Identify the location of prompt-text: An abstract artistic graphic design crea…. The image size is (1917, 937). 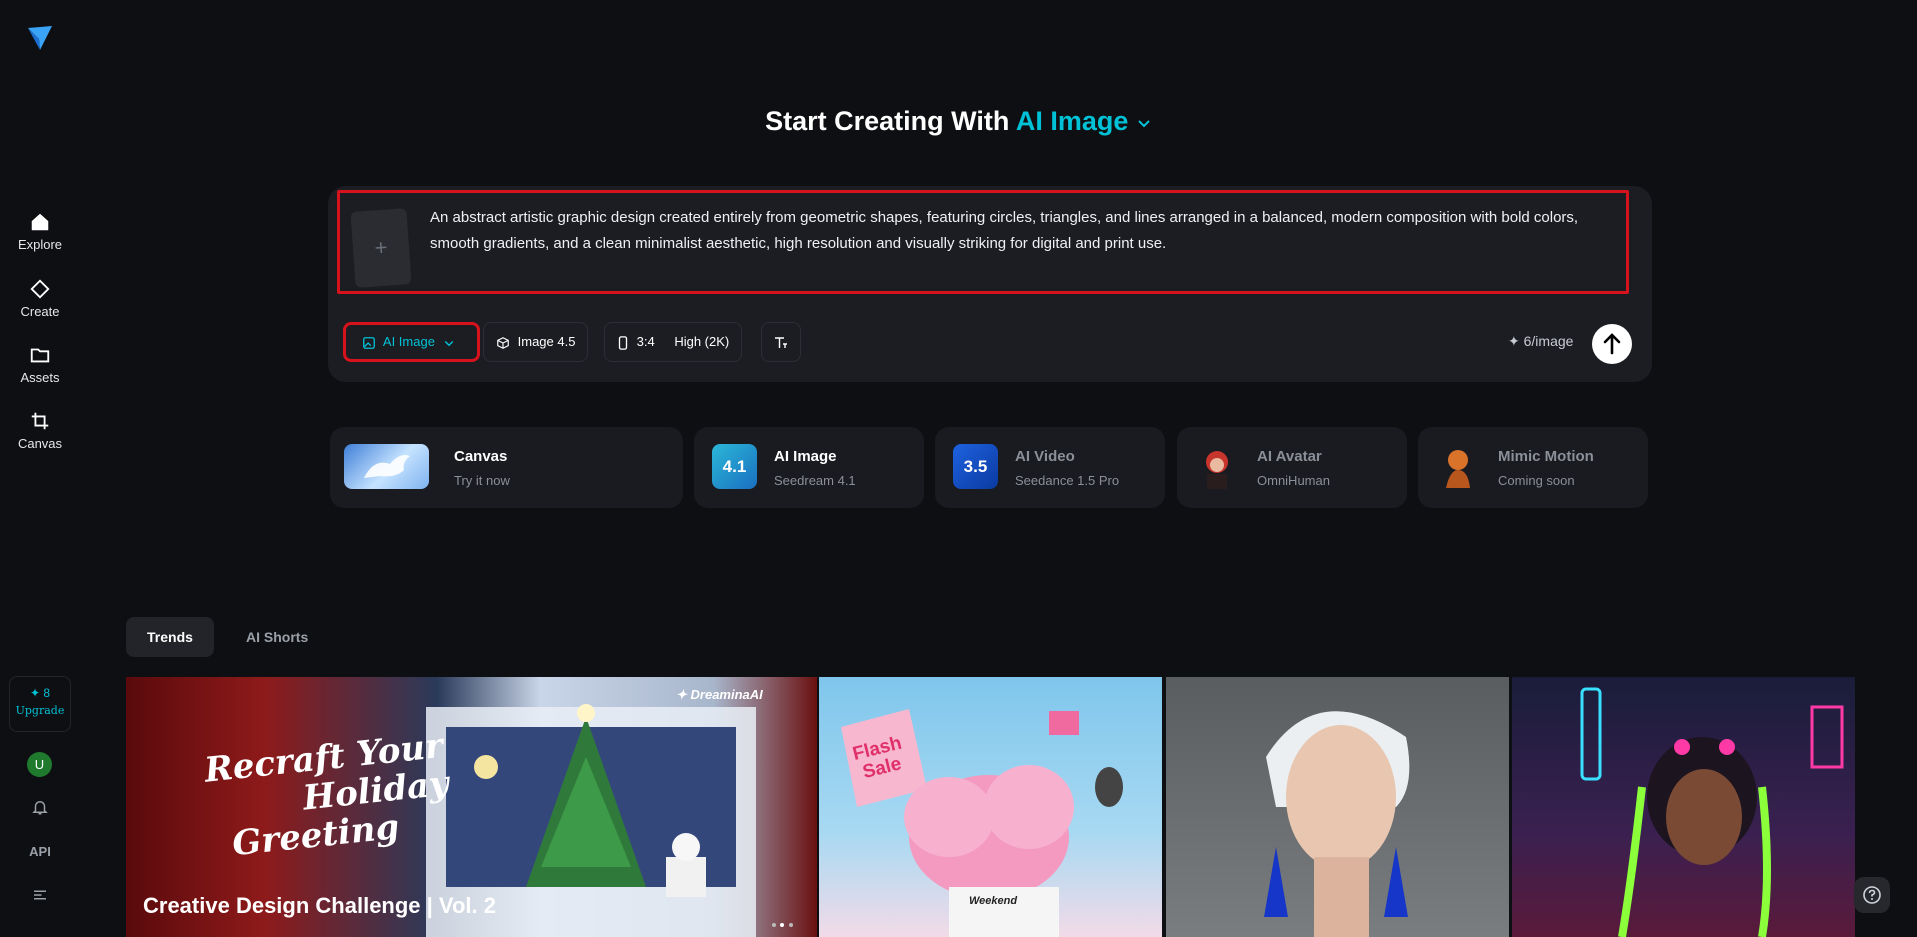
(1020, 231).